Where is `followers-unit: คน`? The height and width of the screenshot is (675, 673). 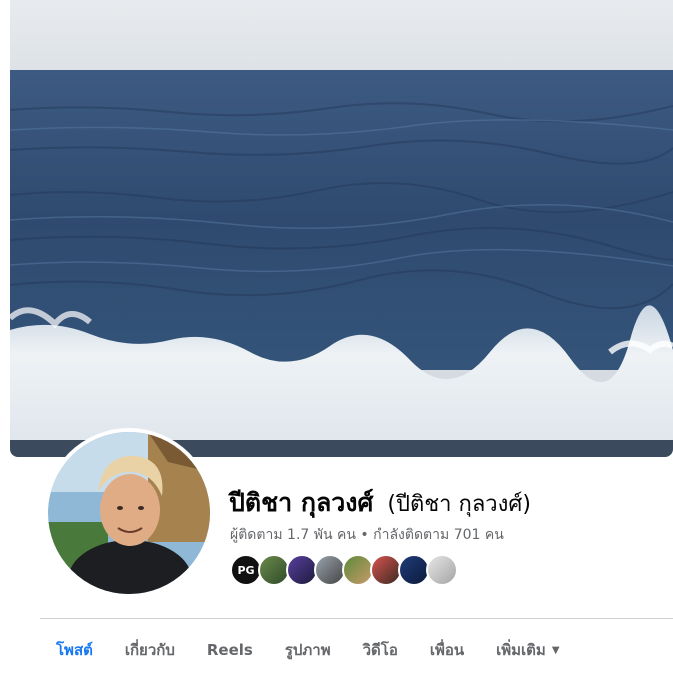 followers-unit: คน is located at coordinates (346, 535).